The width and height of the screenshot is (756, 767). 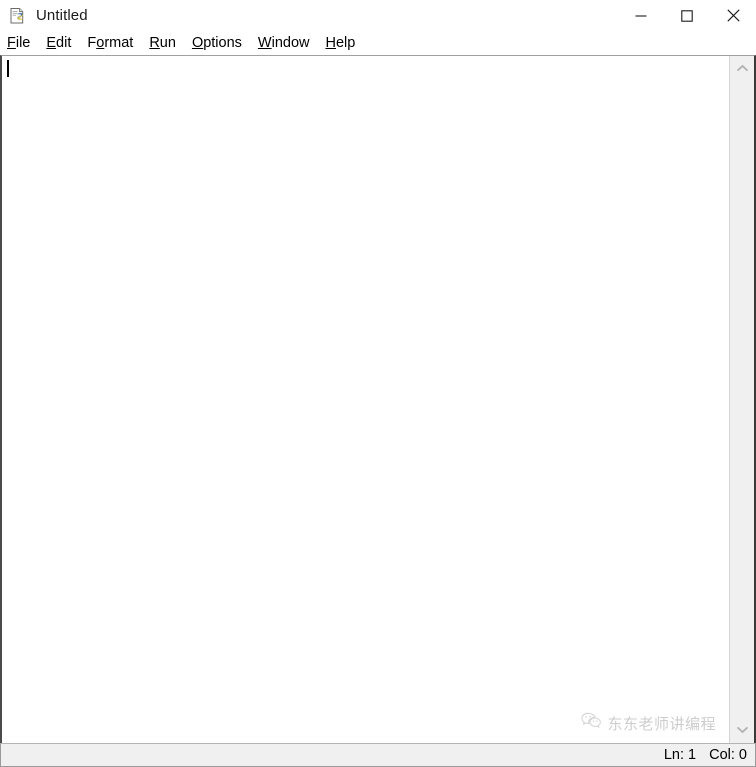 I want to click on window-title: Untitled, so click(x=62, y=15).